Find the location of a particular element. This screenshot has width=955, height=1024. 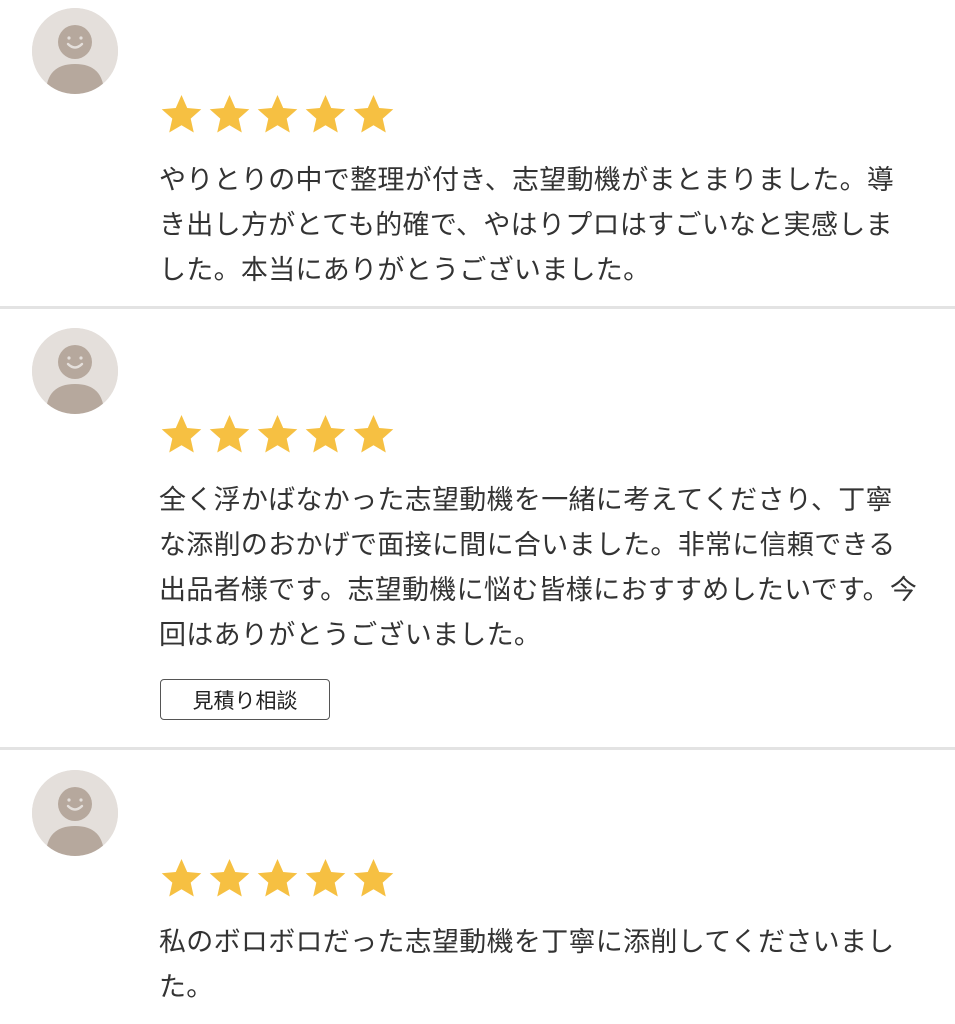

review-comment: 私のボロボロだった志望動機を丁寧に添削してくださいました。 is located at coordinates (527, 965).